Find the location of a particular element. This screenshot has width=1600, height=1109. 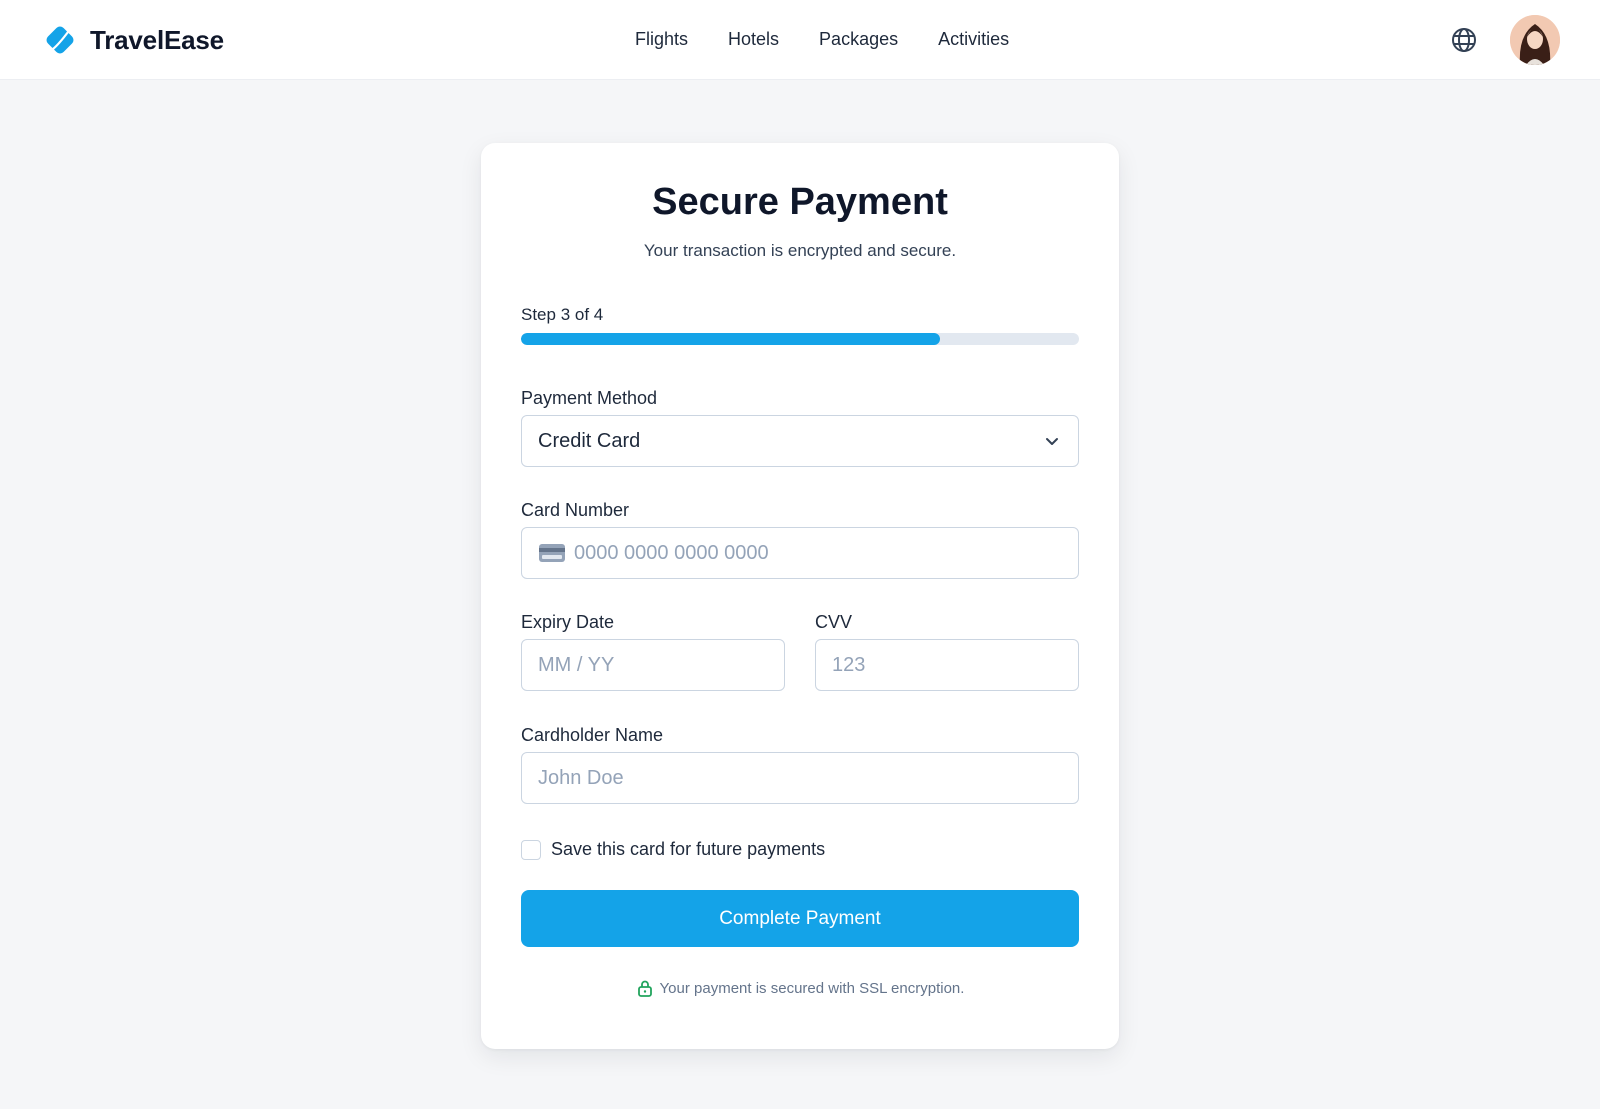

cardholder-name-label: Cardholder Name is located at coordinates (592, 735).